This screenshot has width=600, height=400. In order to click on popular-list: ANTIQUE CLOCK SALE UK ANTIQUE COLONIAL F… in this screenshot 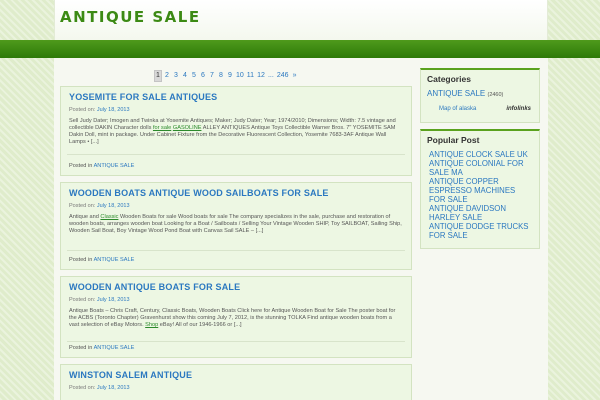, I will do `click(480, 198)`.